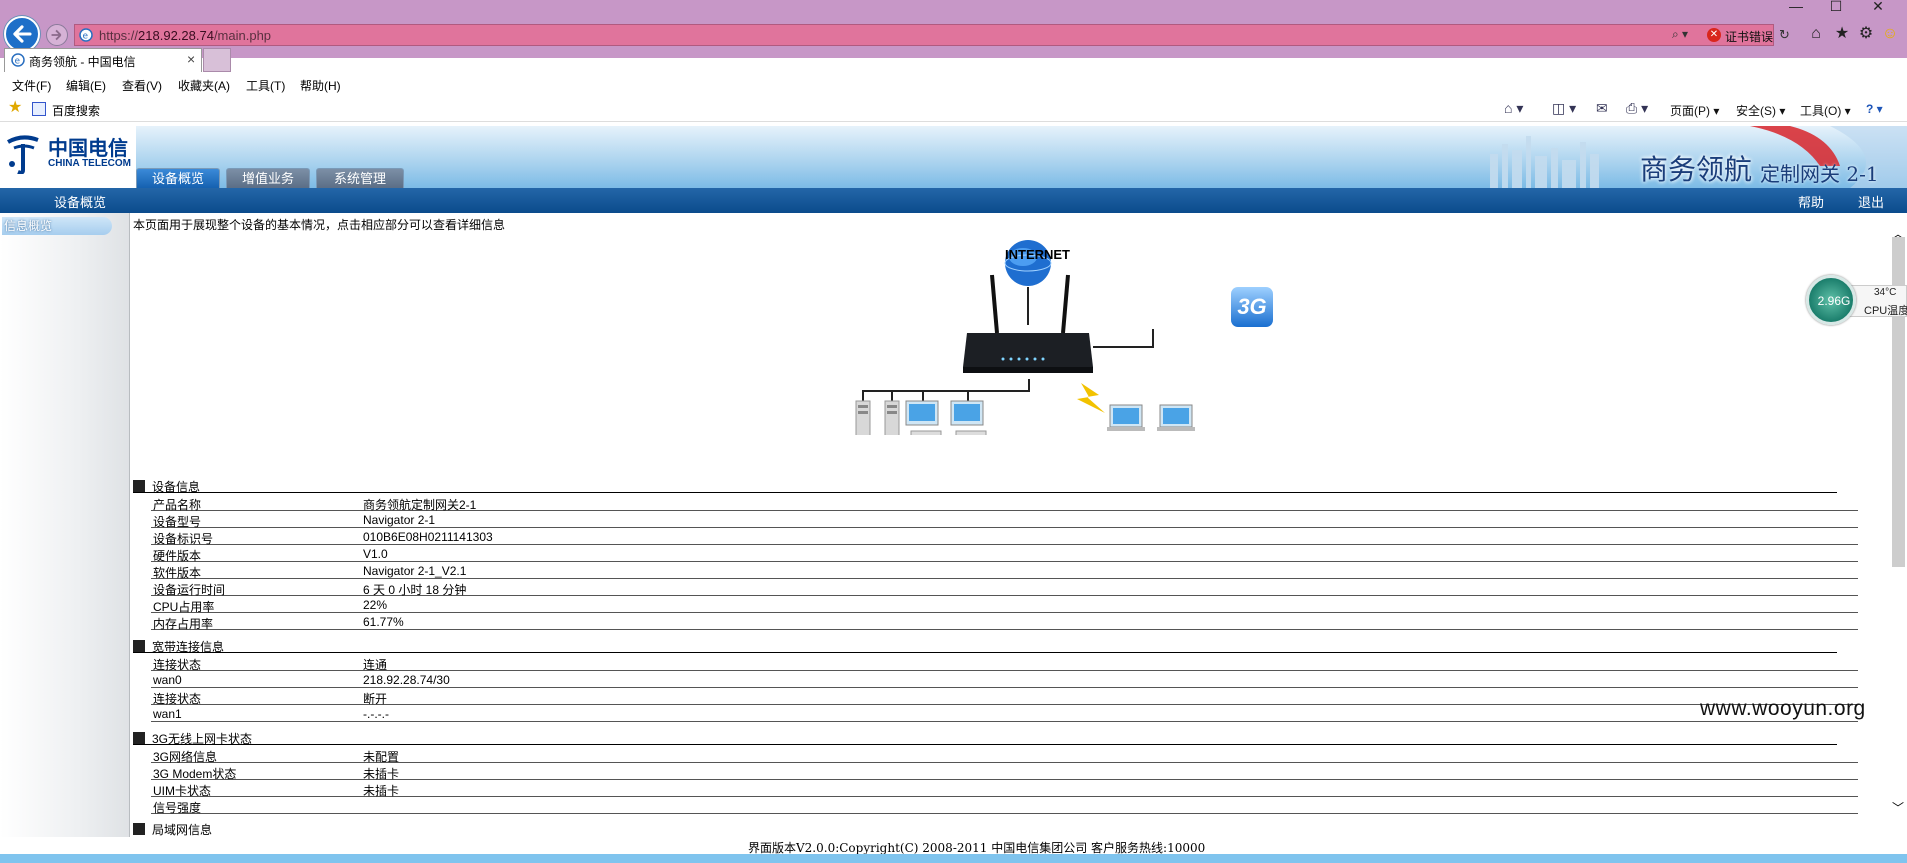 The height and width of the screenshot is (863, 1907). I want to click on rss-icon: ◫ ▾, so click(1564, 108).